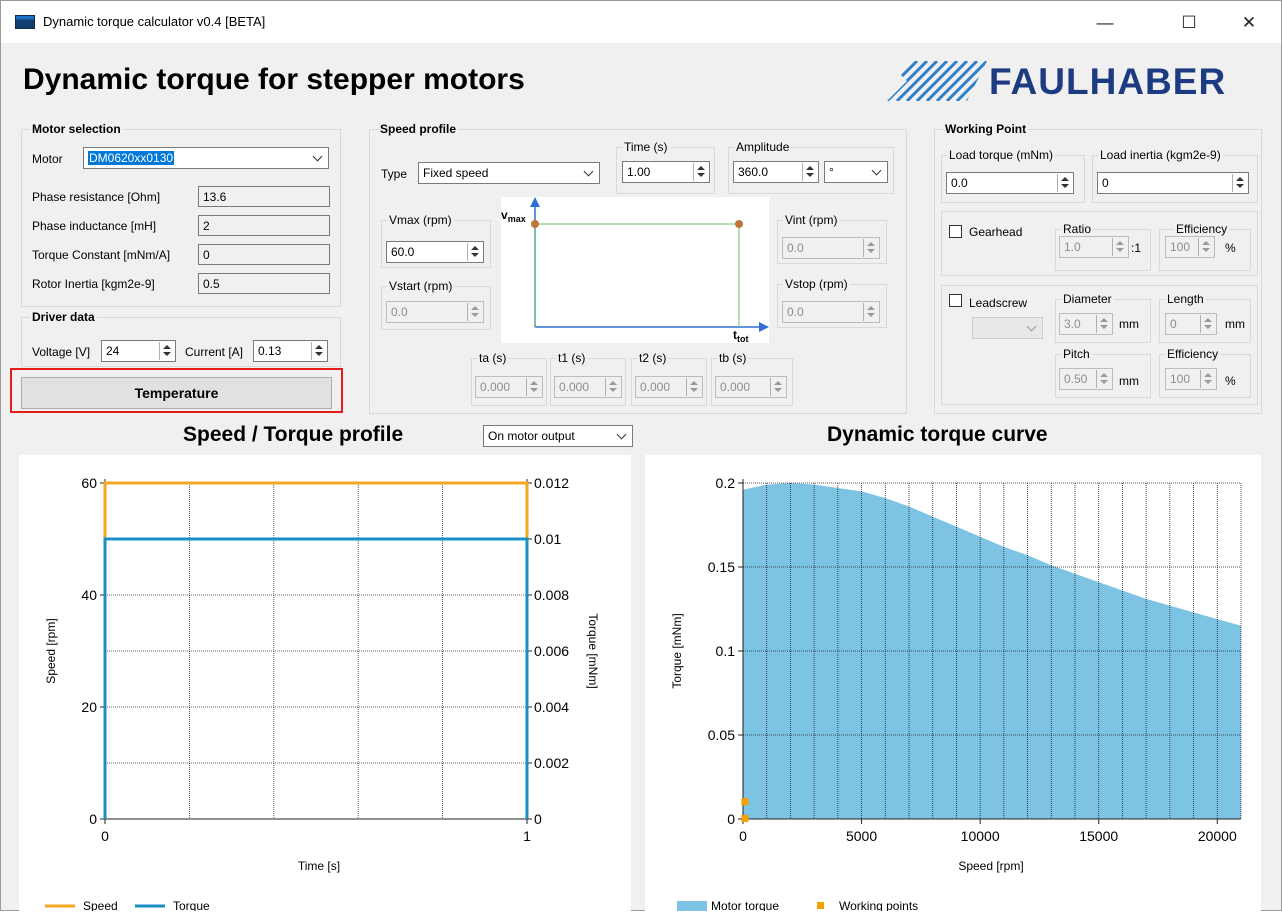 This screenshot has width=1282, height=914. Describe the element at coordinates (421, 286) in the screenshot. I see `vstart-label: Vstart (rpm)` at that location.